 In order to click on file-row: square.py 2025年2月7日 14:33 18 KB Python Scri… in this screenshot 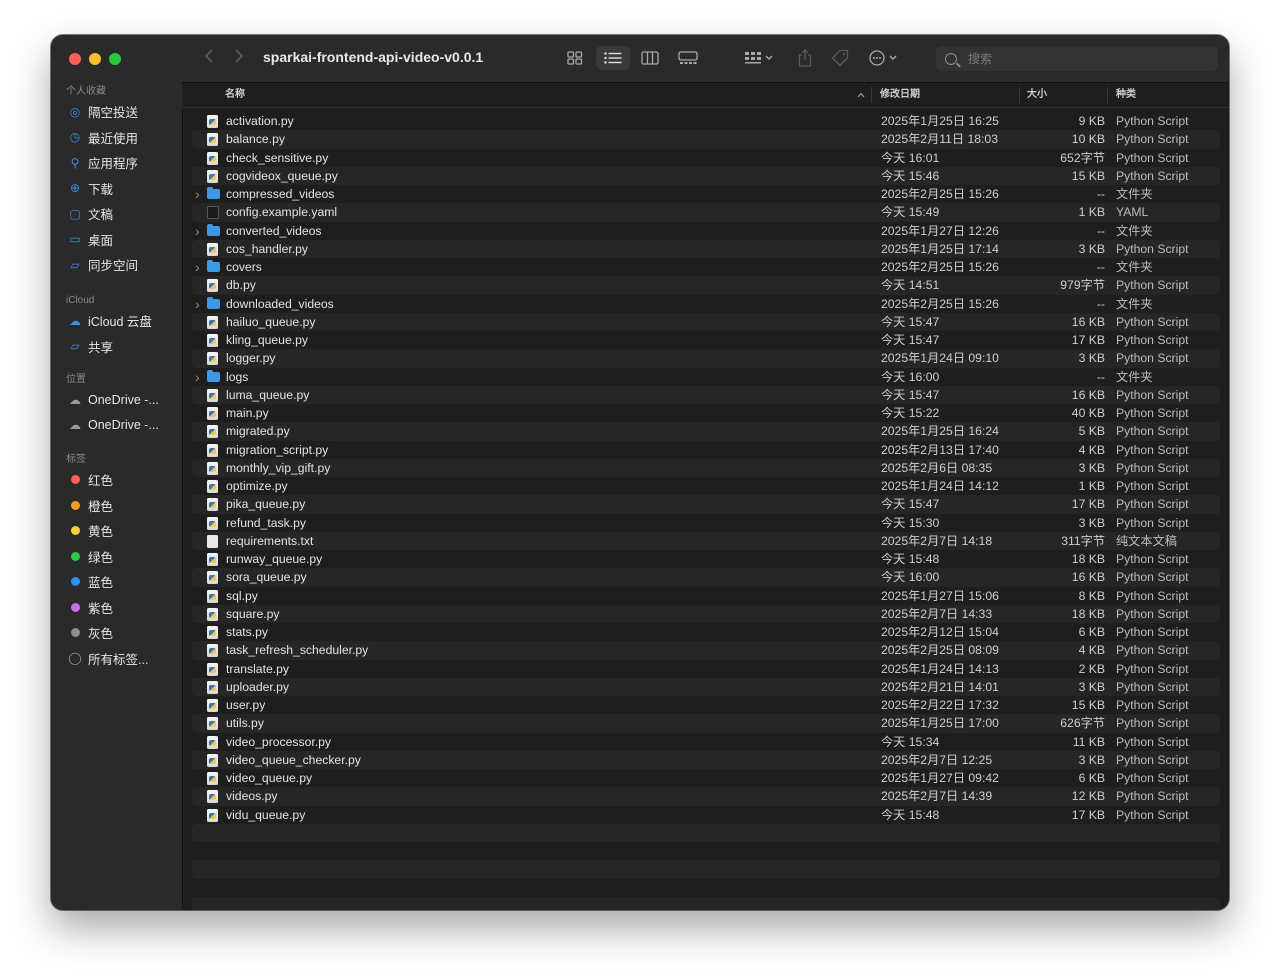, I will do `click(706, 613)`.